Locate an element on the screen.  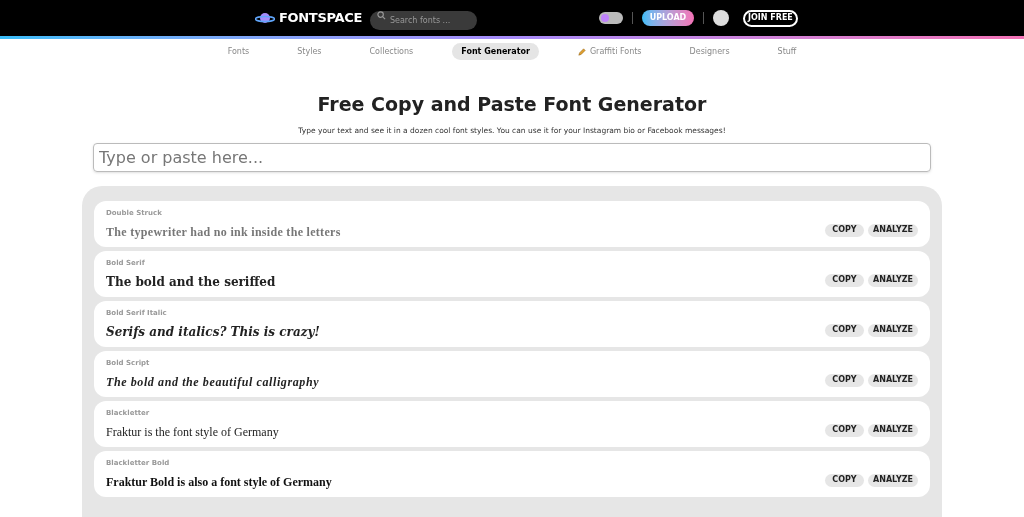
nav-tab: Collections is located at coordinates (391, 51).